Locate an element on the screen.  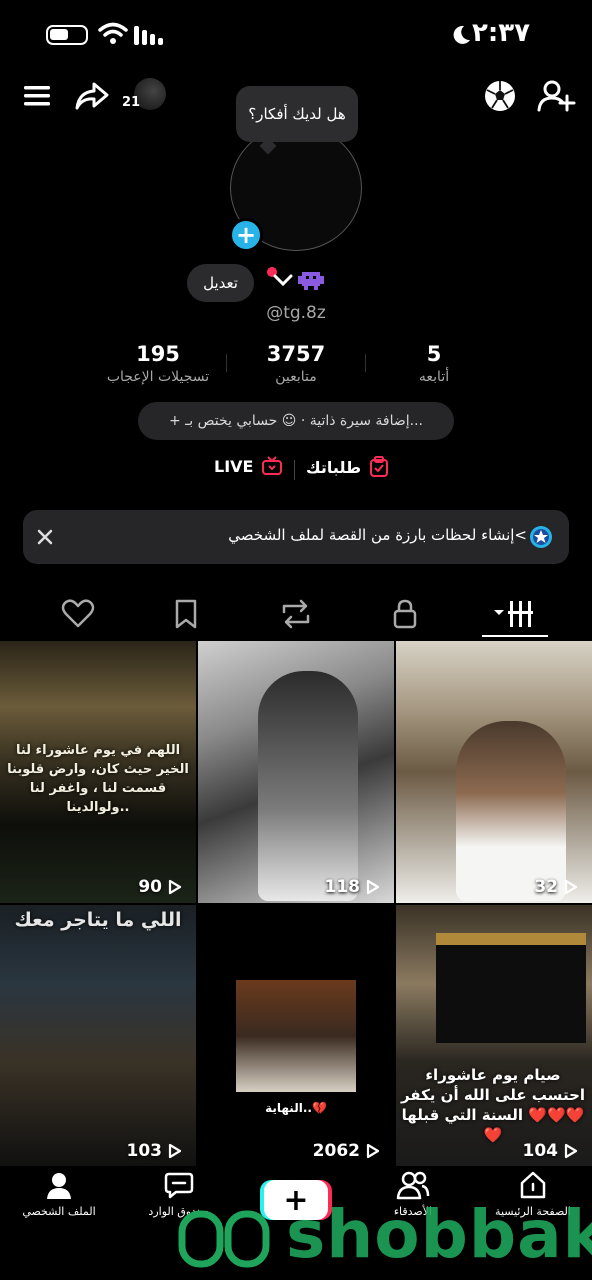
friends-count: 21 is located at coordinates (131, 102).